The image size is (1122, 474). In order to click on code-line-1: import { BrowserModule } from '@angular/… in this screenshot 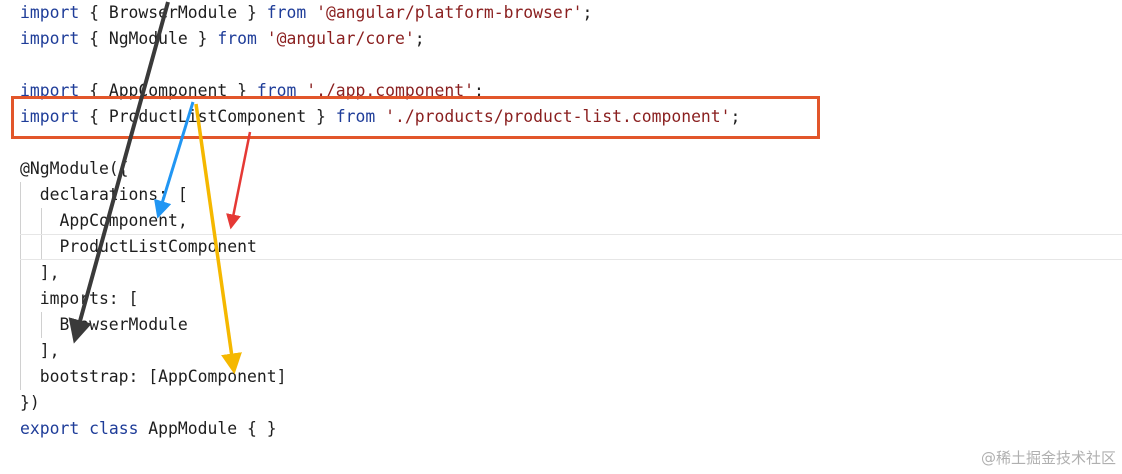, I will do `click(306, 12)`.